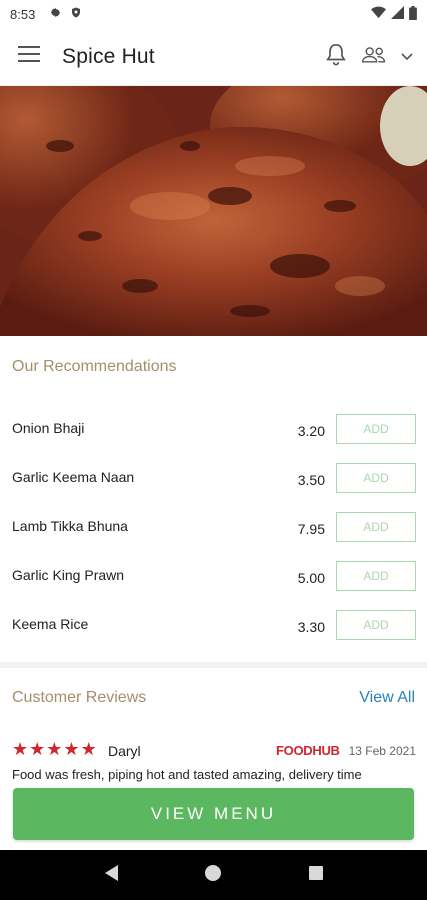  Describe the element at coordinates (213, 814) in the screenshot. I see `view-menu-button: VIEW MENU` at that location.